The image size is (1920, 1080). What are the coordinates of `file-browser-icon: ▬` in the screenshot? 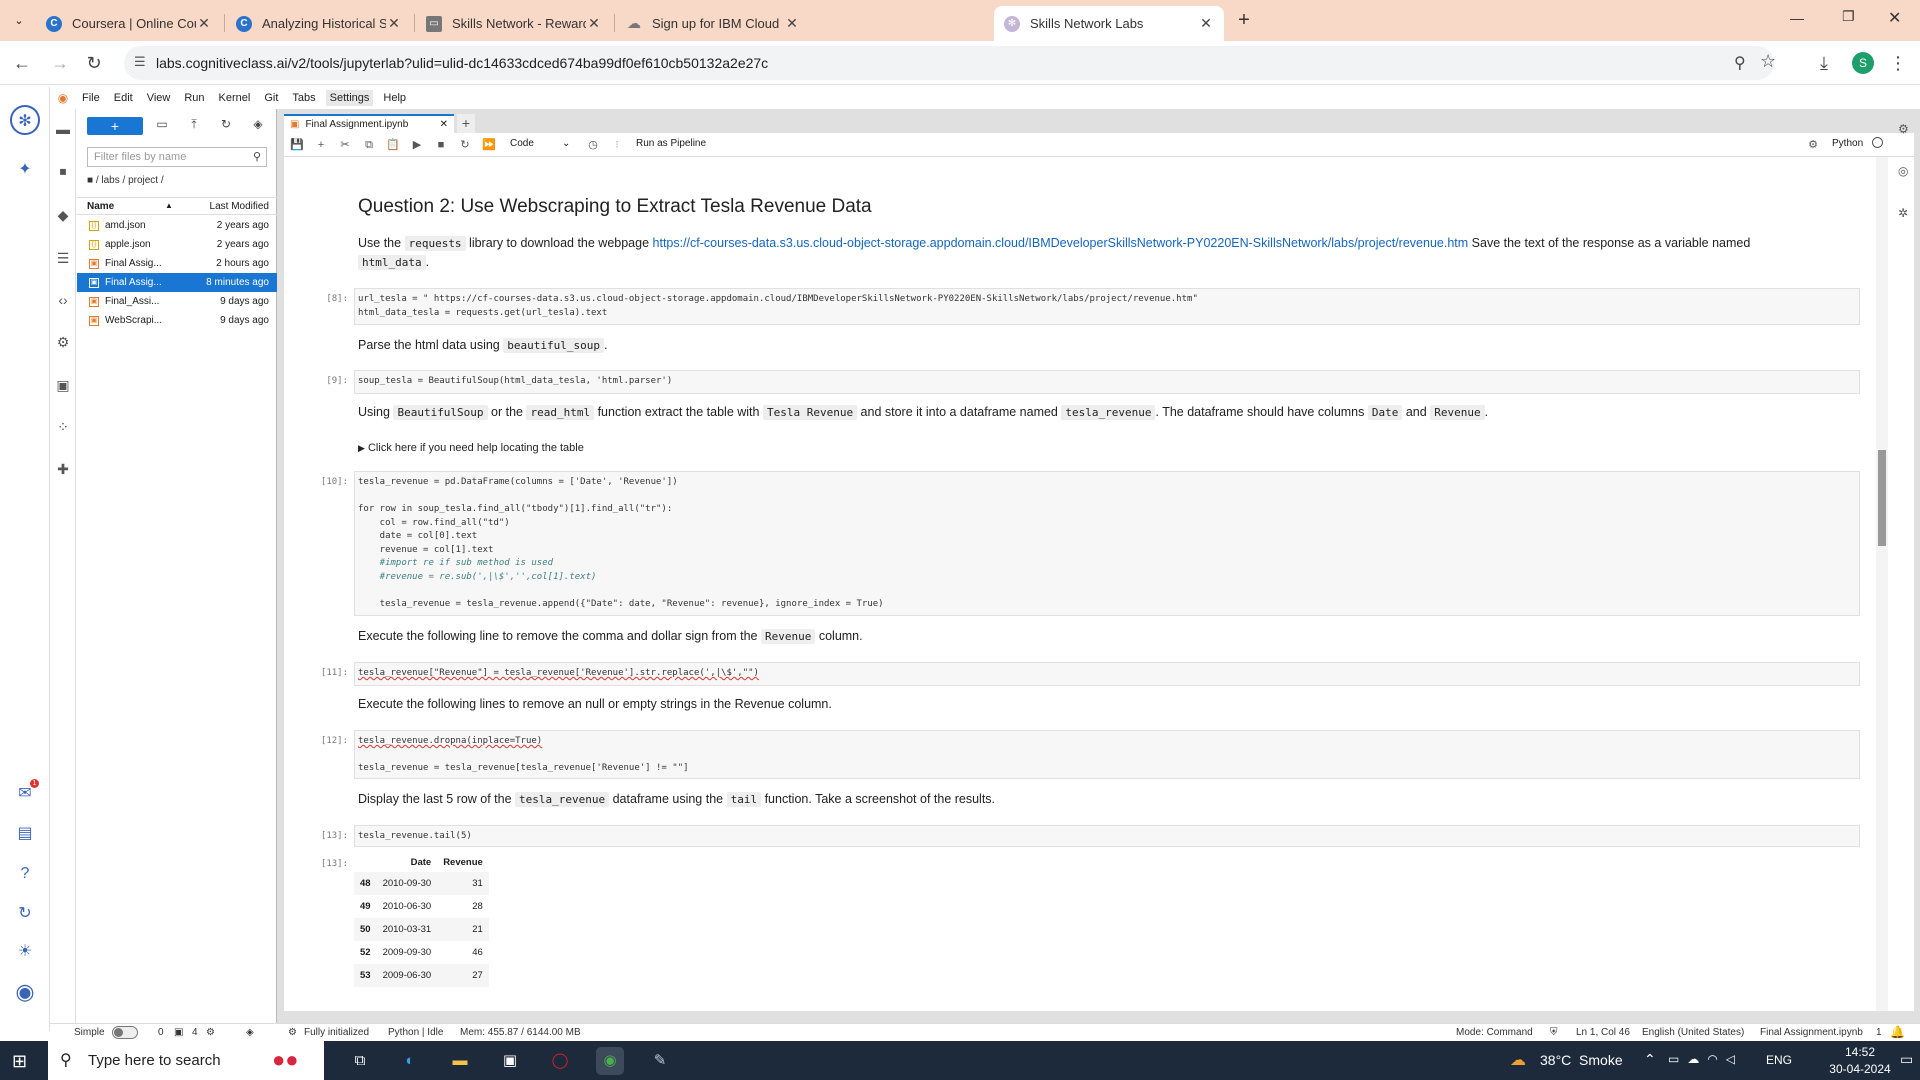 It's located at (63, 129).